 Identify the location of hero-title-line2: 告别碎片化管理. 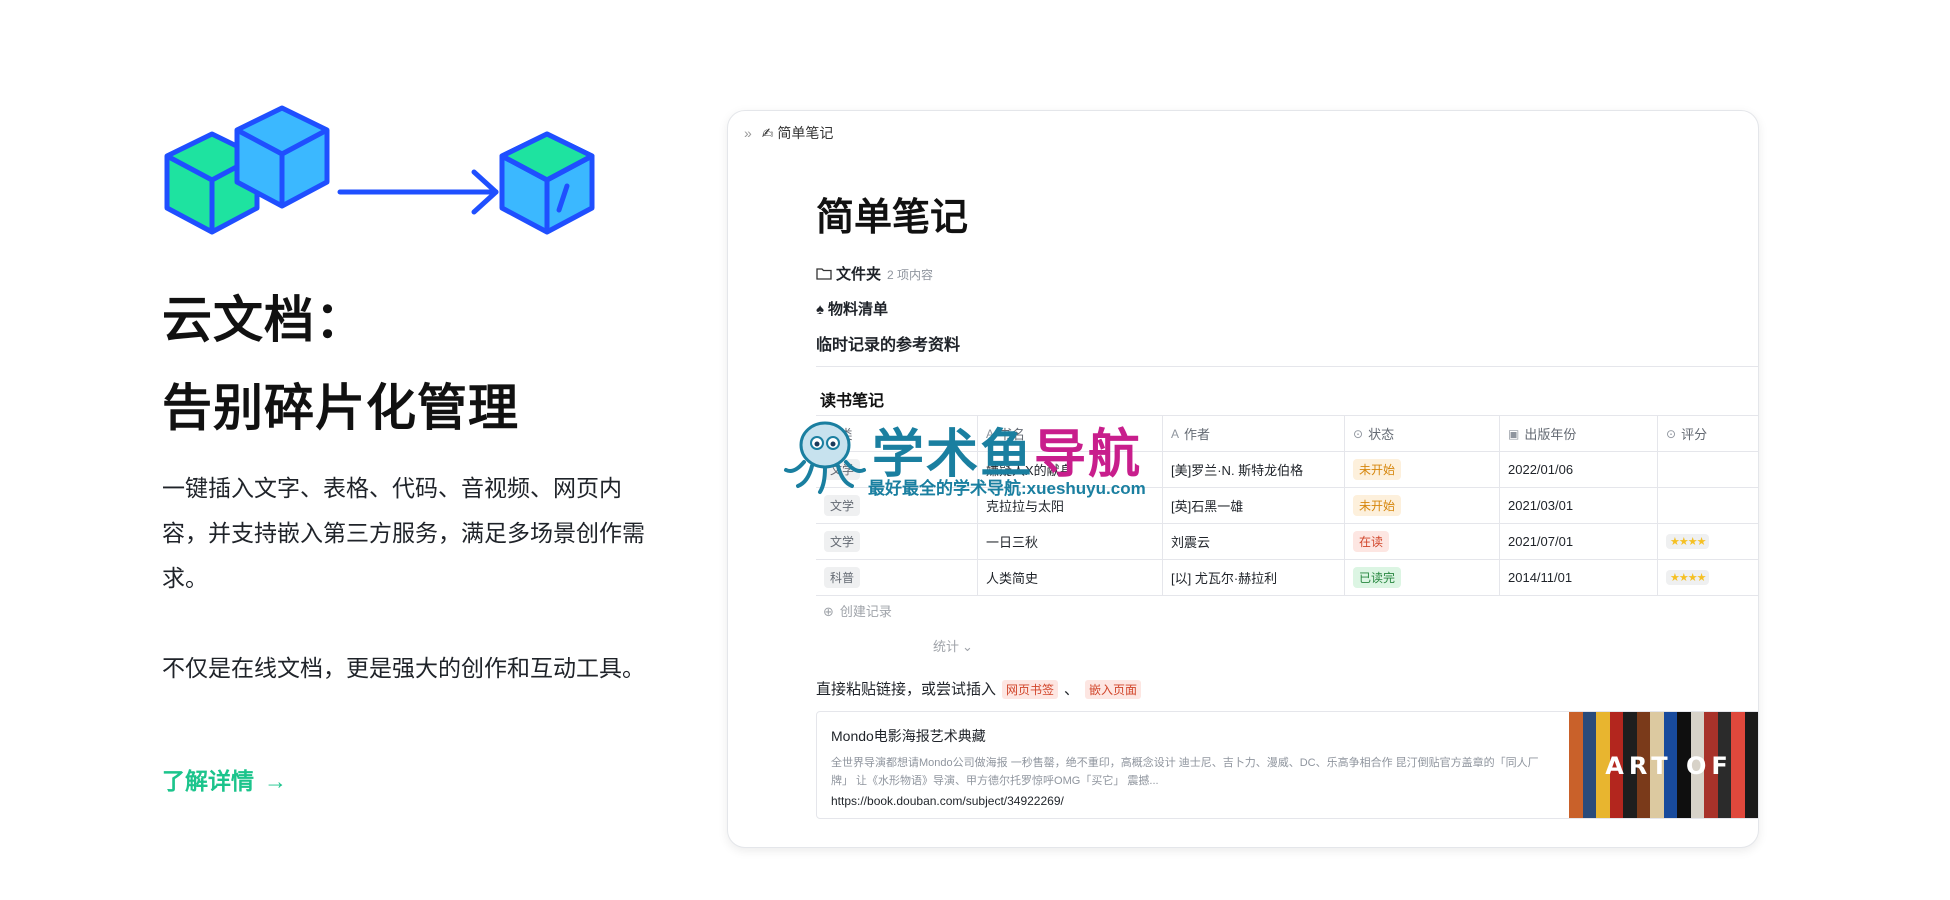
(340, 408).